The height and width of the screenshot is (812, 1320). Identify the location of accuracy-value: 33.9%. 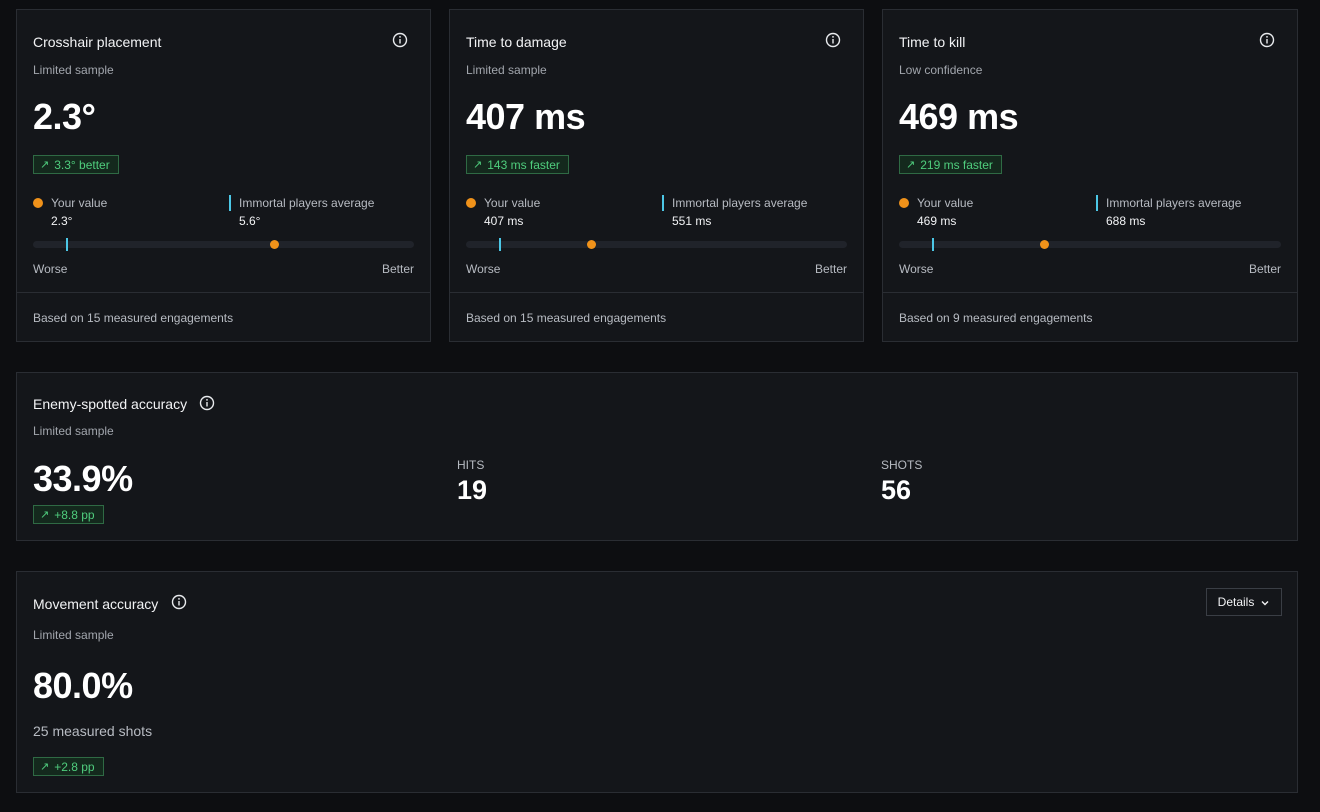
(83, 478).